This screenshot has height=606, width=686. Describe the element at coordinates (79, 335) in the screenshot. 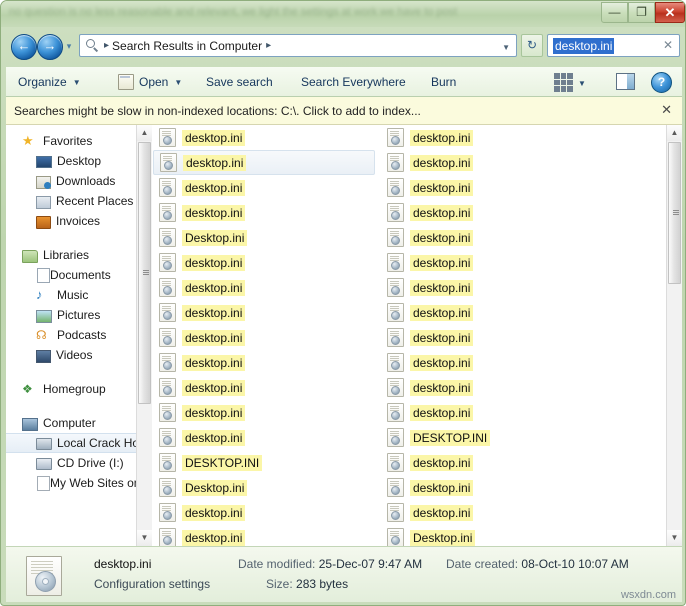

I see `sidebar-item-podcasts: ☊ Podcasts` at that location.